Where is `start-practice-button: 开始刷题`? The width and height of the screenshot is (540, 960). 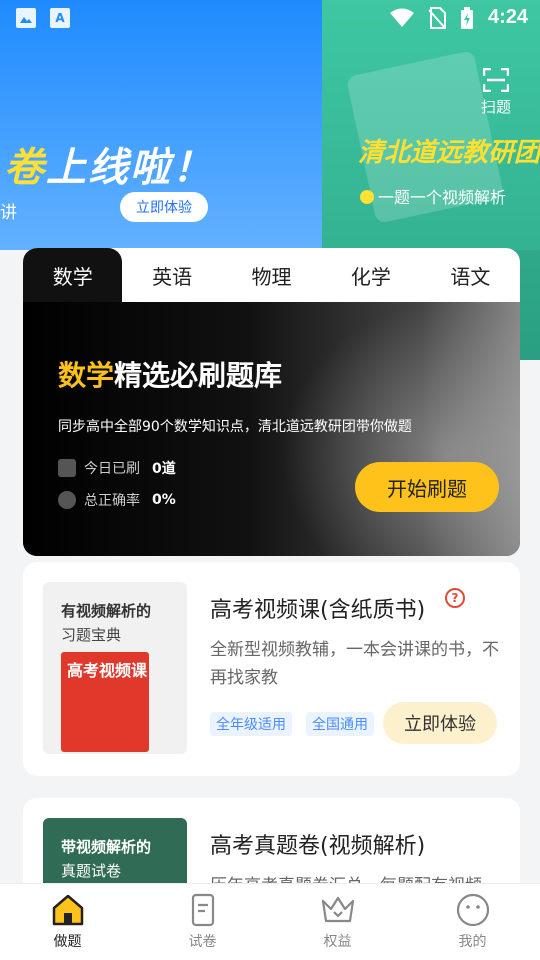 start-practice-button: 开始刷题 is located at coordinates (427, 487).